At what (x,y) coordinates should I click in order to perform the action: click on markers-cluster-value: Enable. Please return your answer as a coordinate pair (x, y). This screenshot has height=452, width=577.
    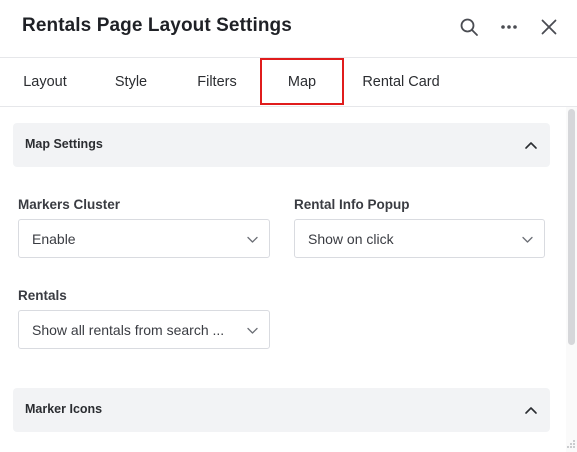
    Looking at the image, I should click on (54, 239).